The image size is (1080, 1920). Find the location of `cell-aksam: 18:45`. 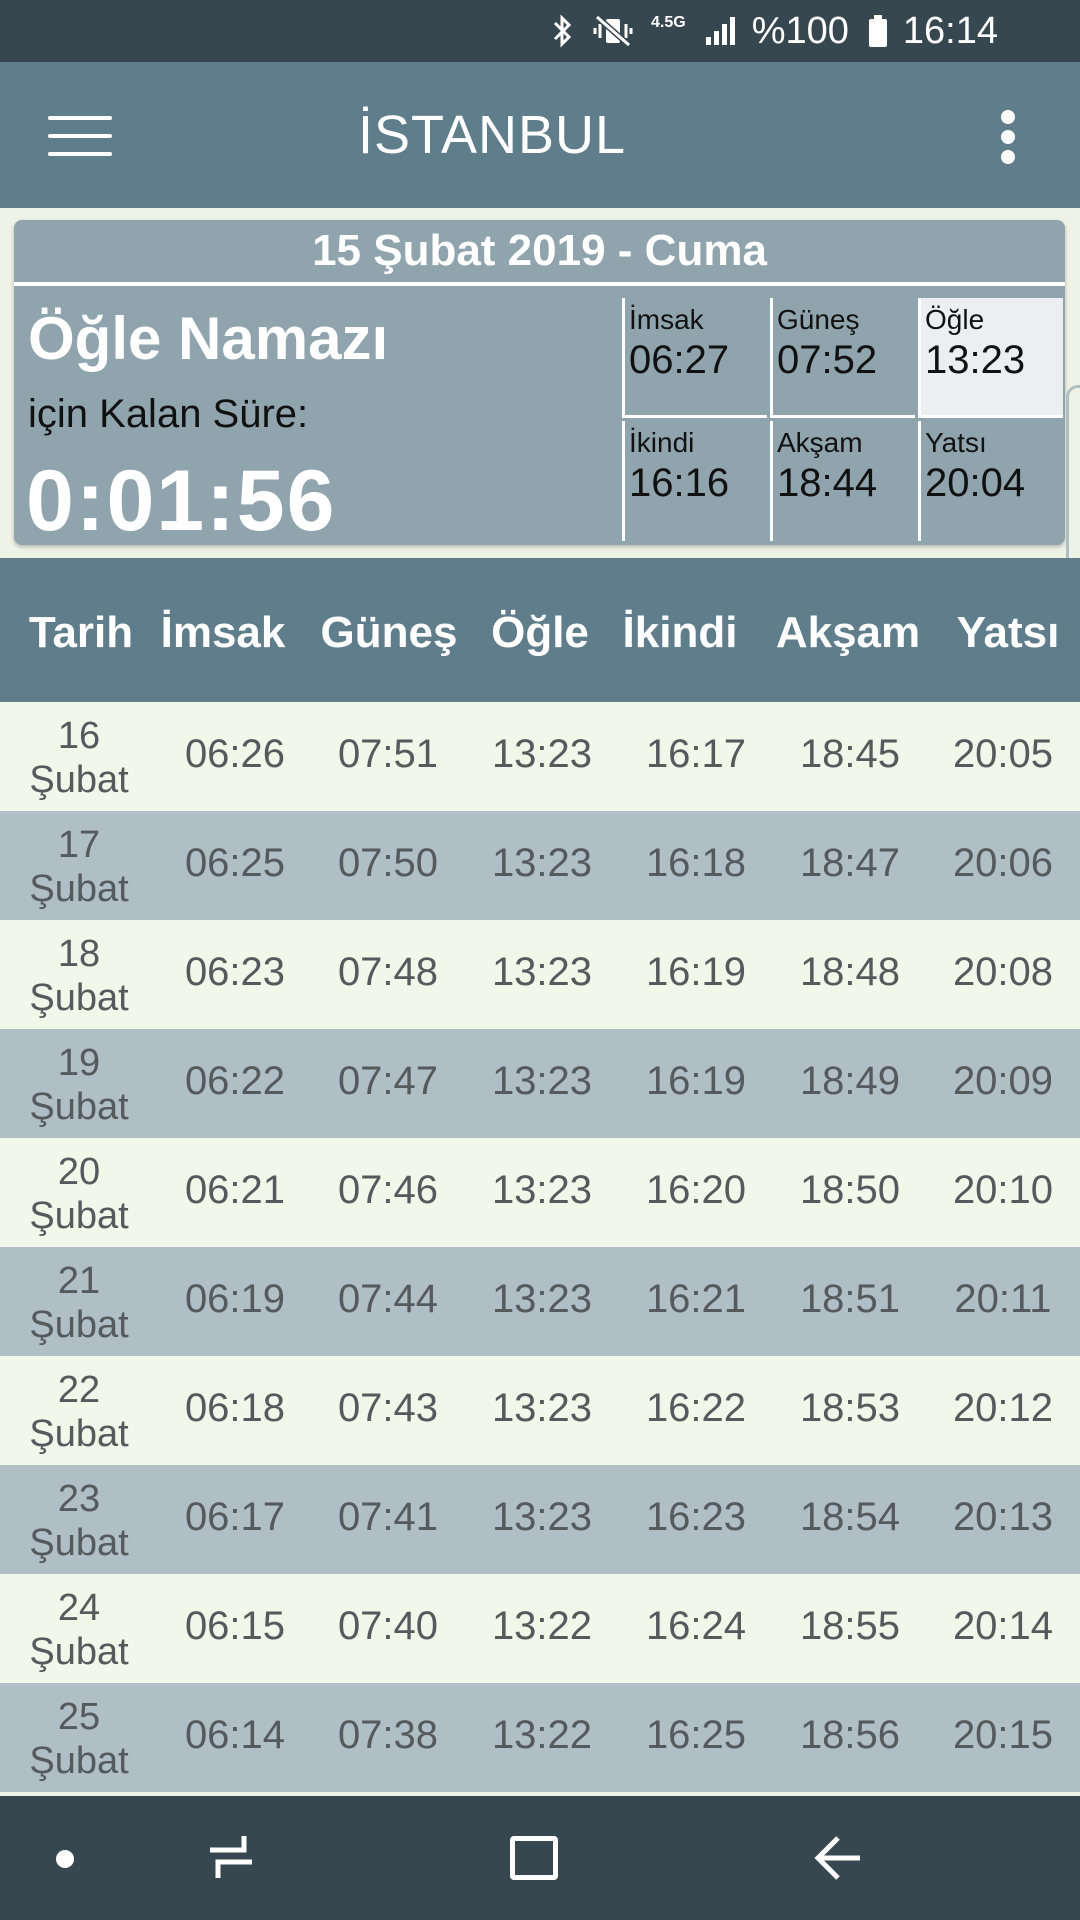

cell-aksam: 18:45 is located at coordinates (850, 754).